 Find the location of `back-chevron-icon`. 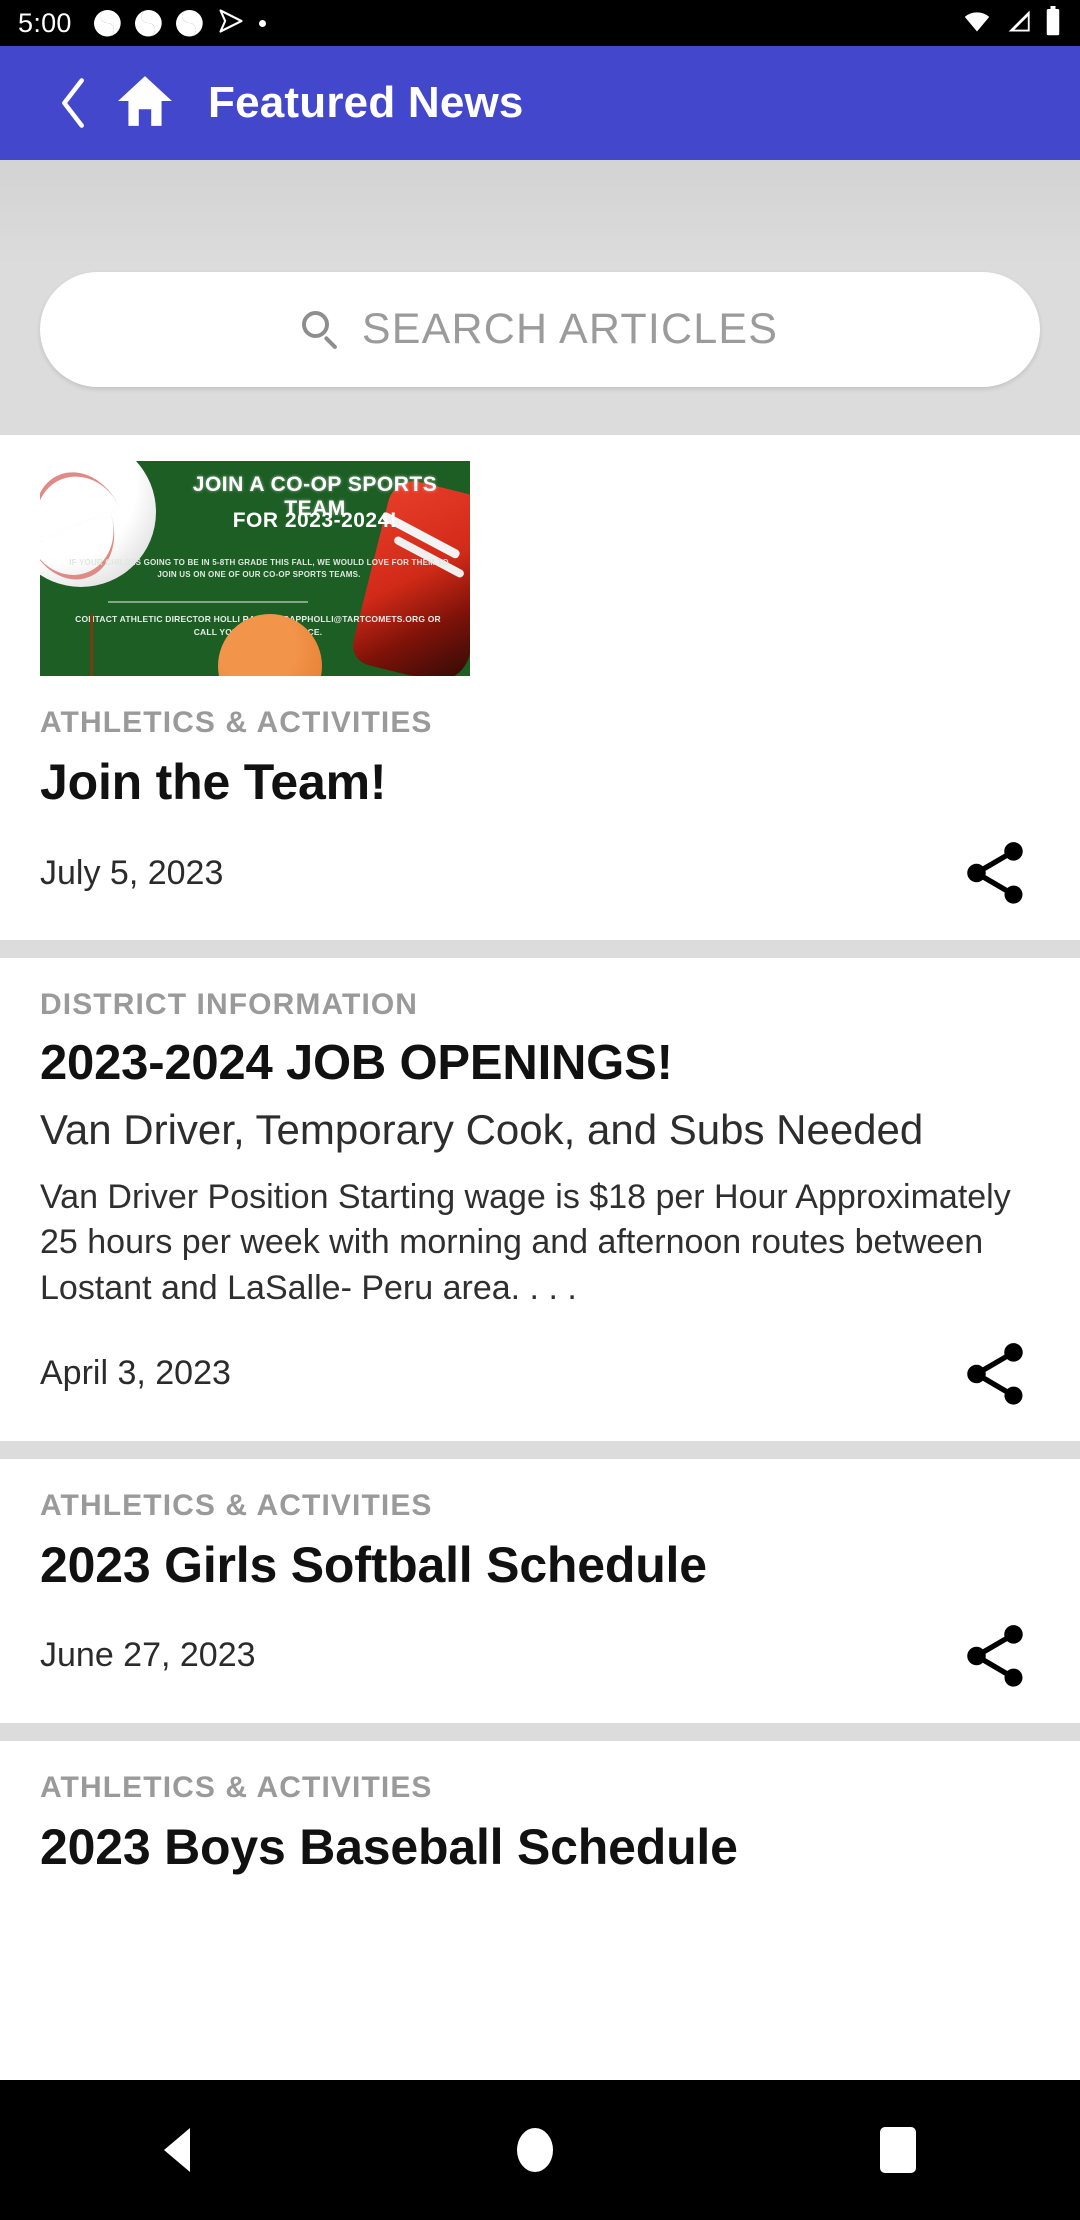

back-chevron-icon is located at coordinates (73, 103).